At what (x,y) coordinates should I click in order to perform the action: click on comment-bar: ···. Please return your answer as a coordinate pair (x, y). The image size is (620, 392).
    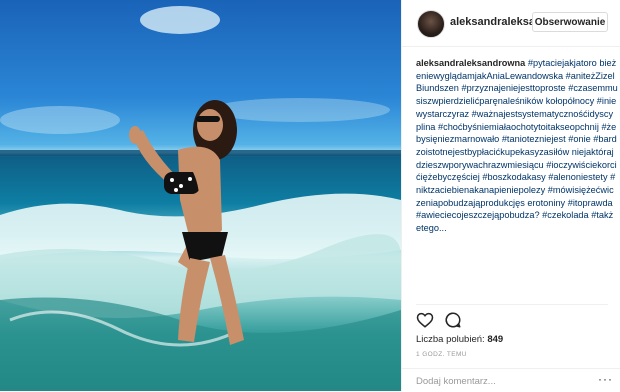
    Looking at the image, I should click on (511, 380).